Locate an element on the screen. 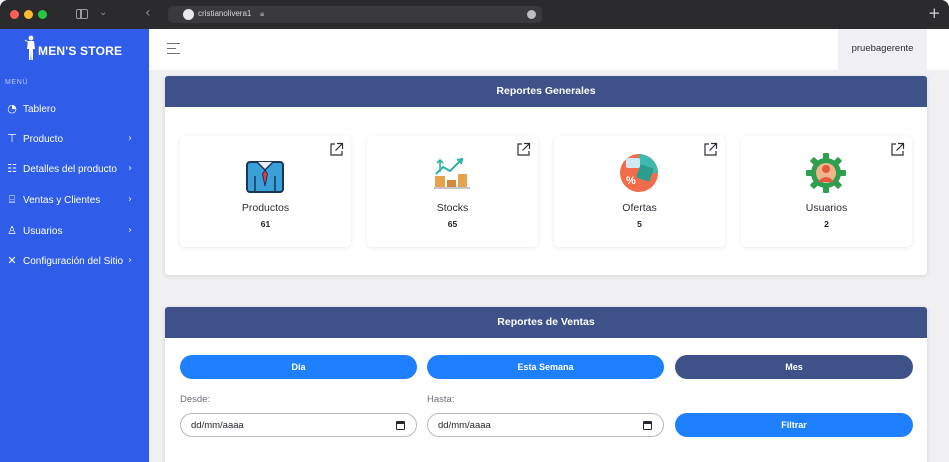 Image resolution: width=949 pixels, height=462 pixels. sidebar-item-label: Ventas y Clientes is located at coordinates (62, 200).